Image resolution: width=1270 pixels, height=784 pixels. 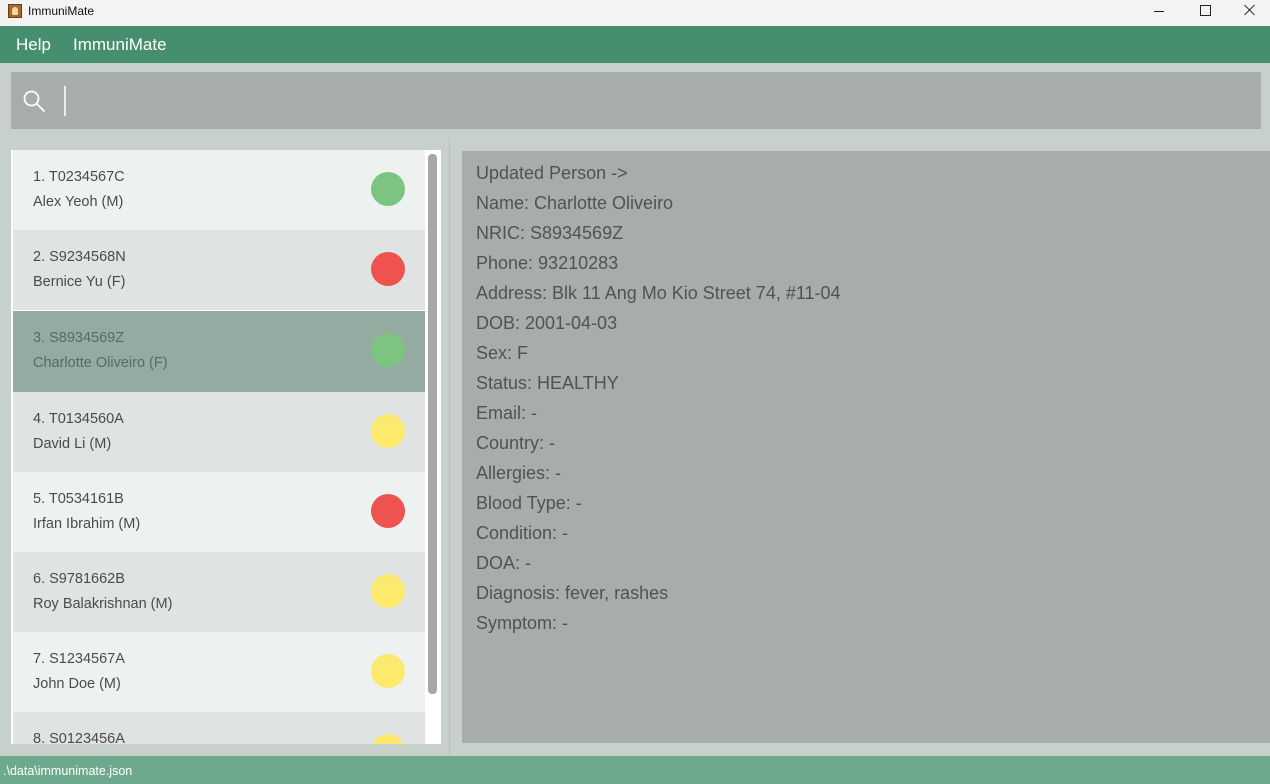 What do you see at coordinates (516, 443) in the screenshot?
I see `detail-line: Country: -` at bounding box center [516, 443].